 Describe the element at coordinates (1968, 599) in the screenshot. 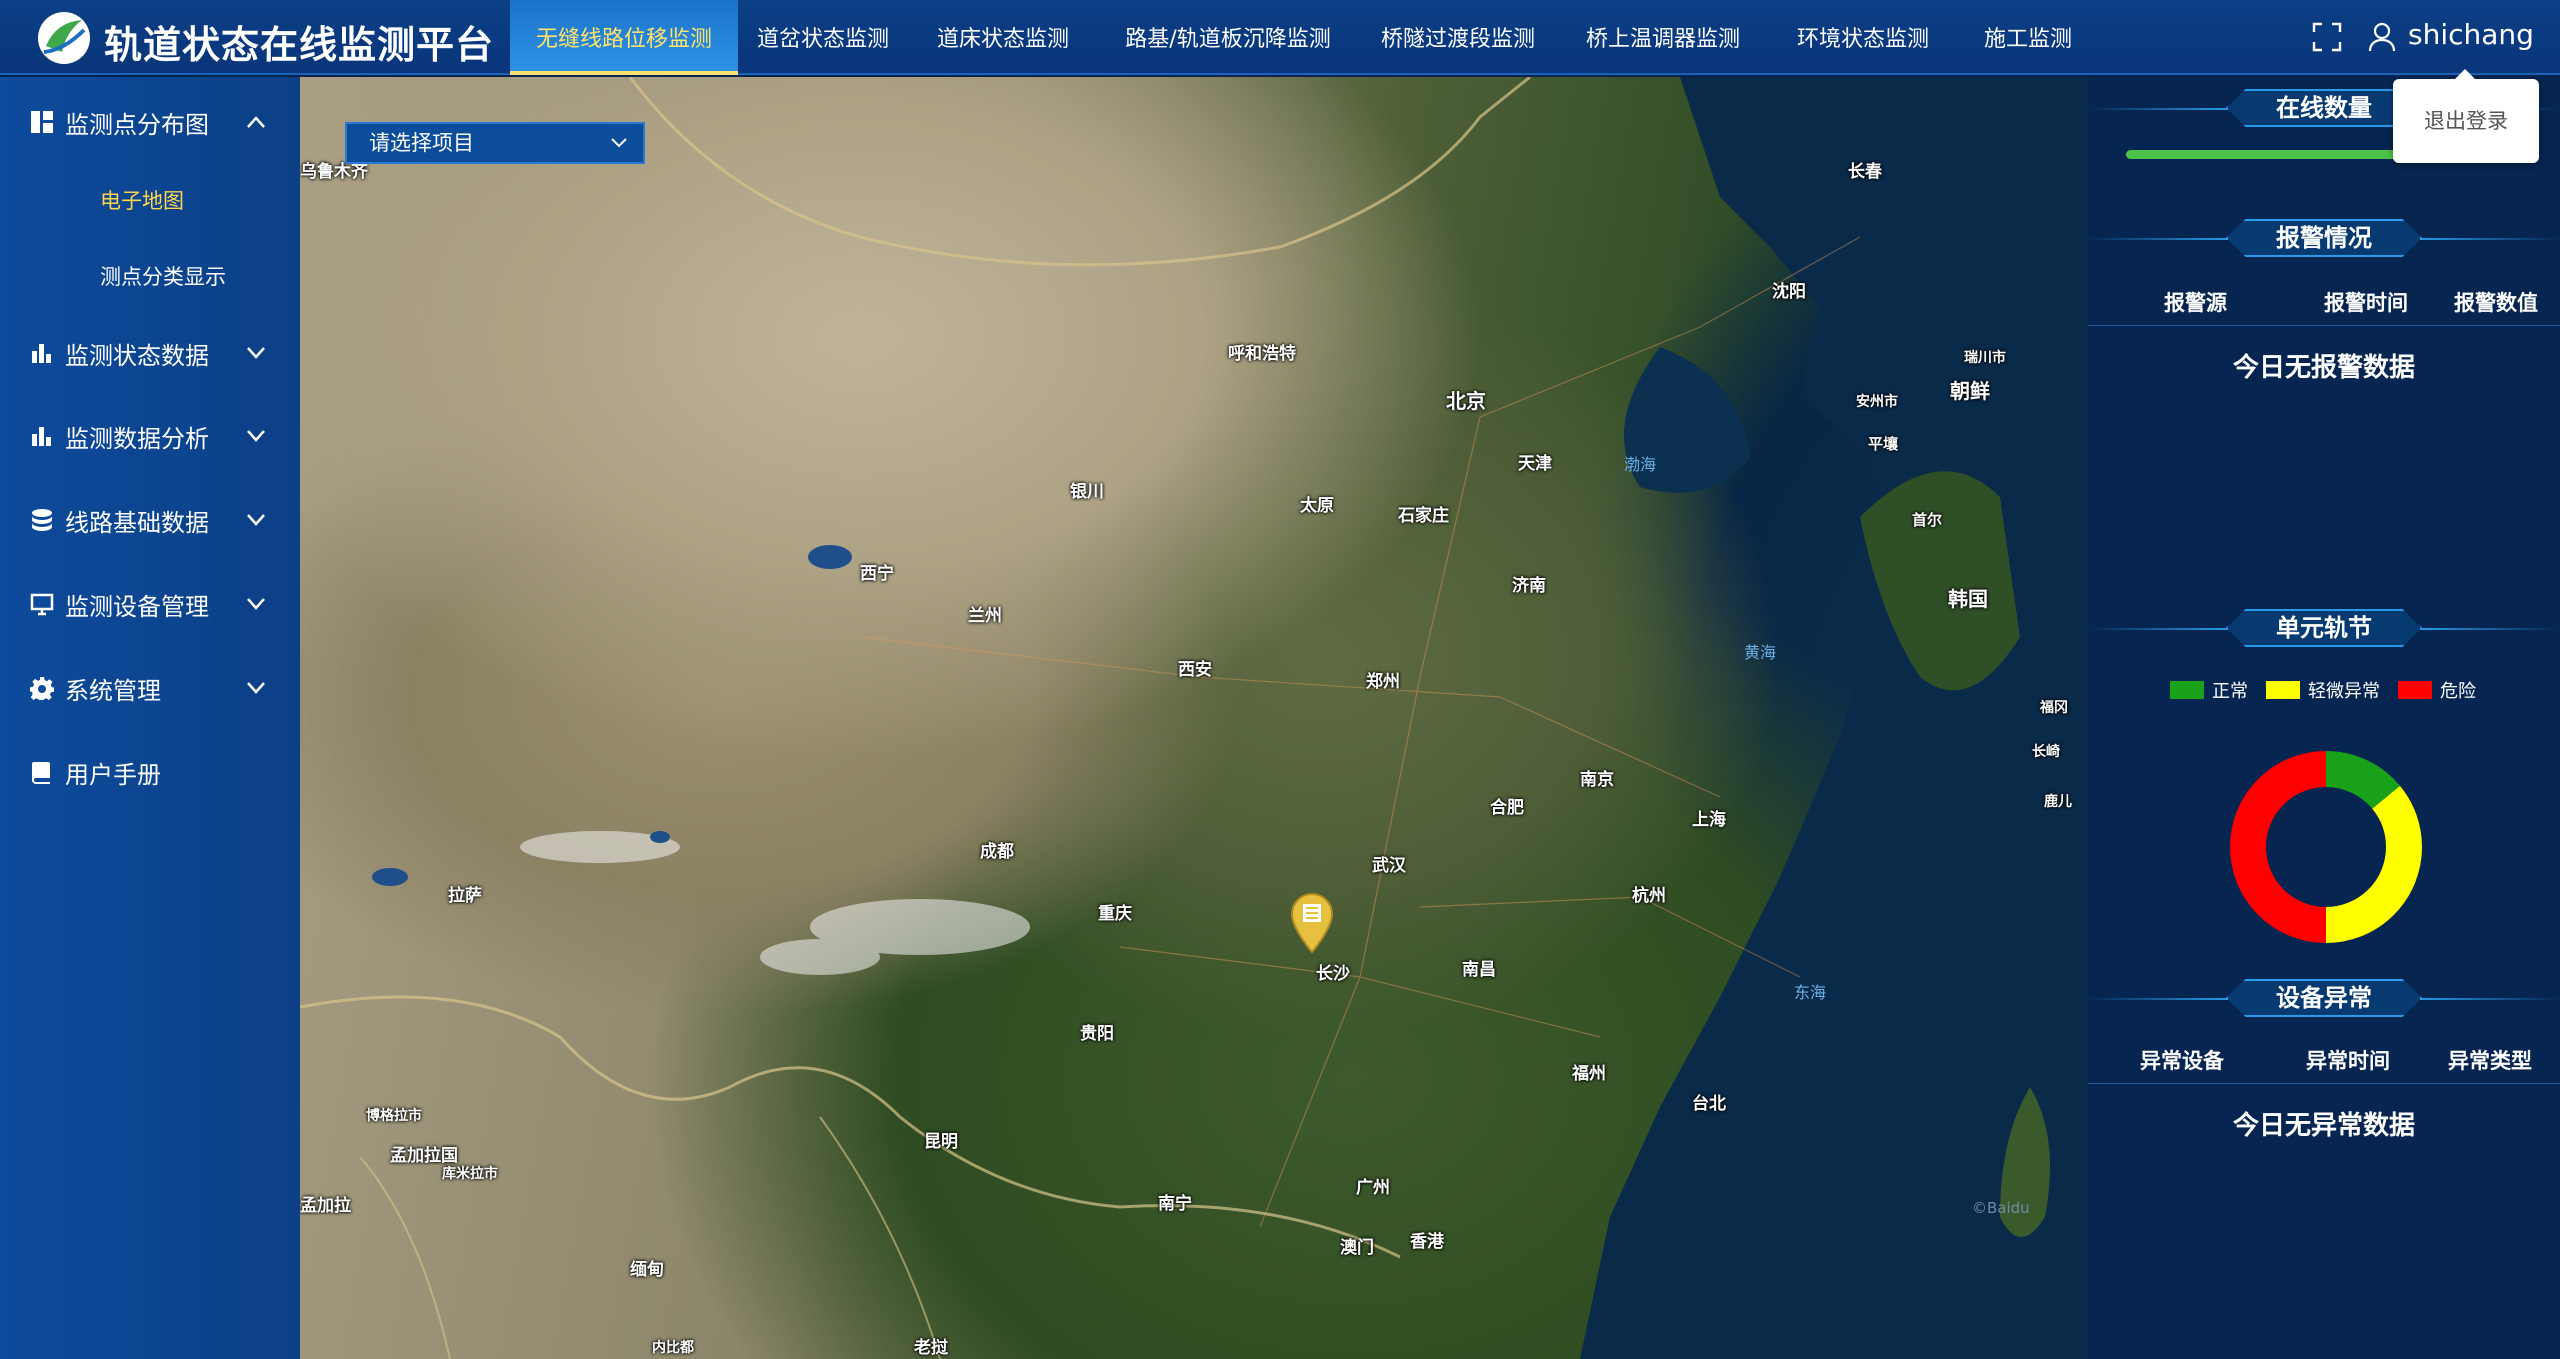

I see `map-city-label: 韩国` at that location.